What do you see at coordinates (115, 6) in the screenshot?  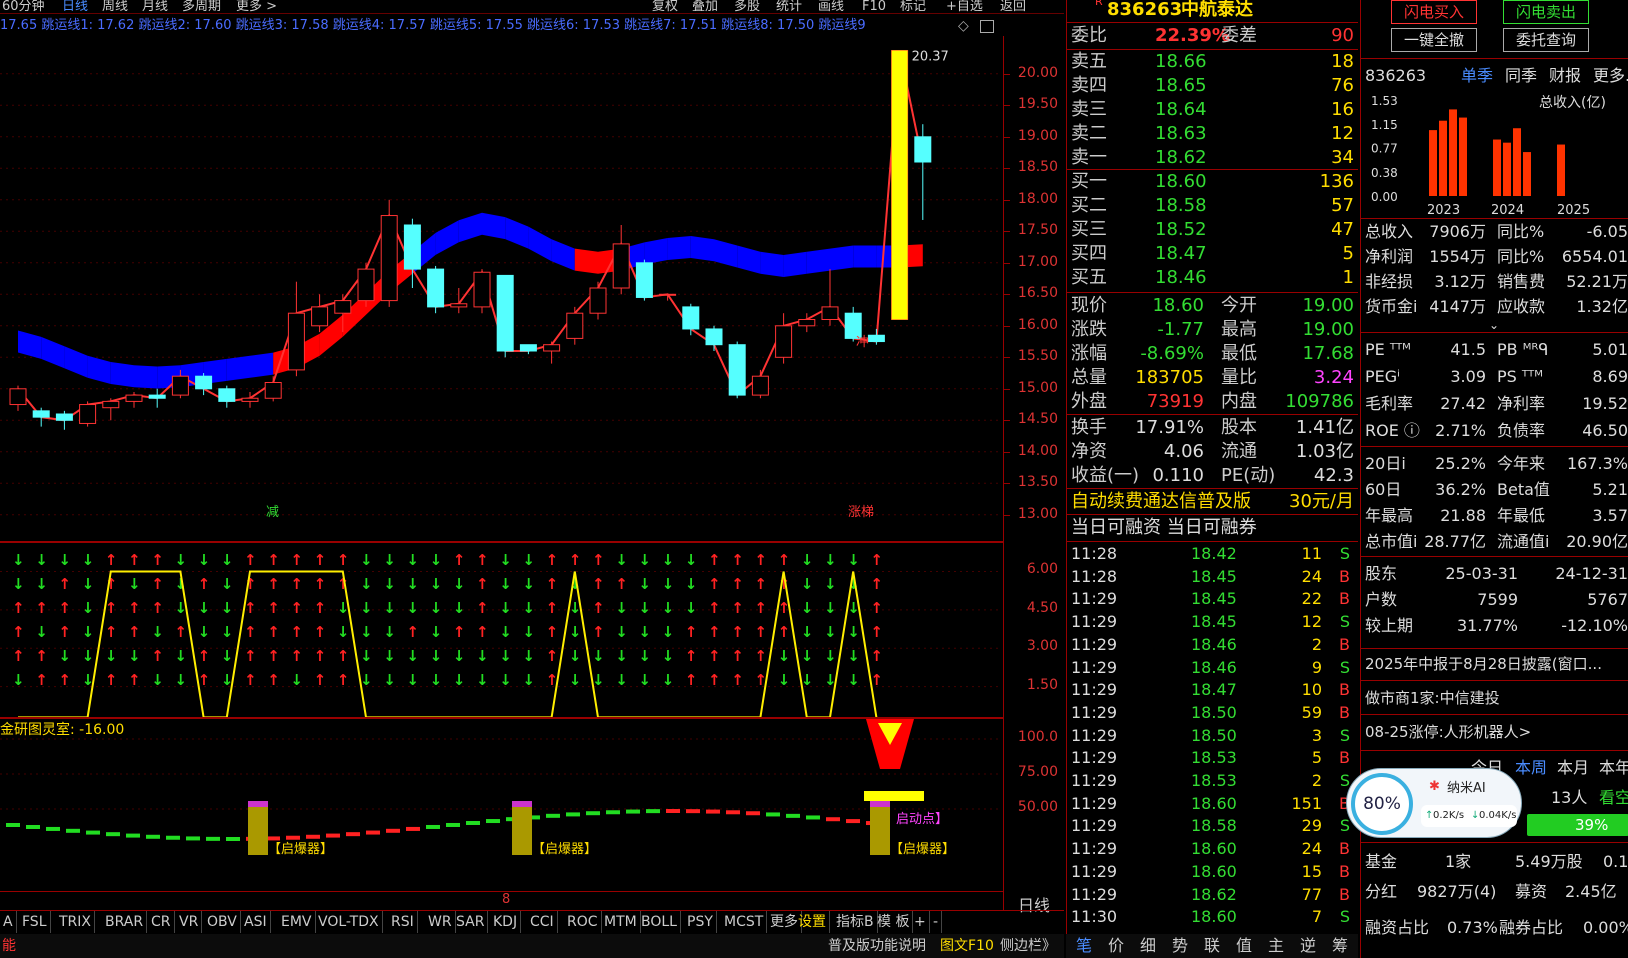 I see `period-week: 周线` at bounding box center [115, 6].